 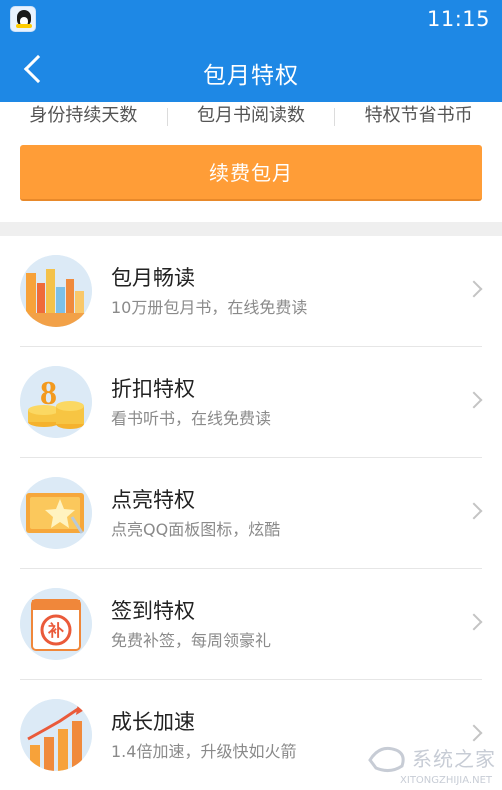 I want to click on star-card-icon, so click(x=56, y=513).